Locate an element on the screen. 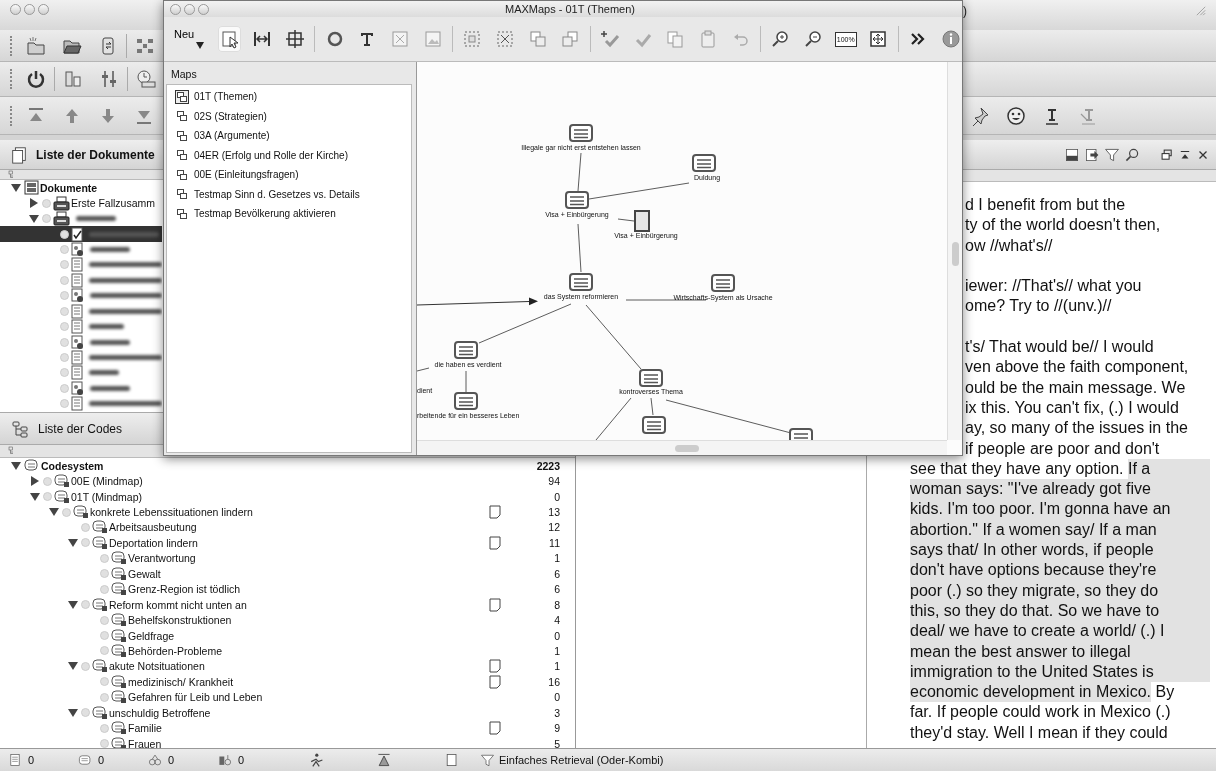  map-list-item: Testmap Bevölkerung aktivieren is located at coordinates (289, 214).